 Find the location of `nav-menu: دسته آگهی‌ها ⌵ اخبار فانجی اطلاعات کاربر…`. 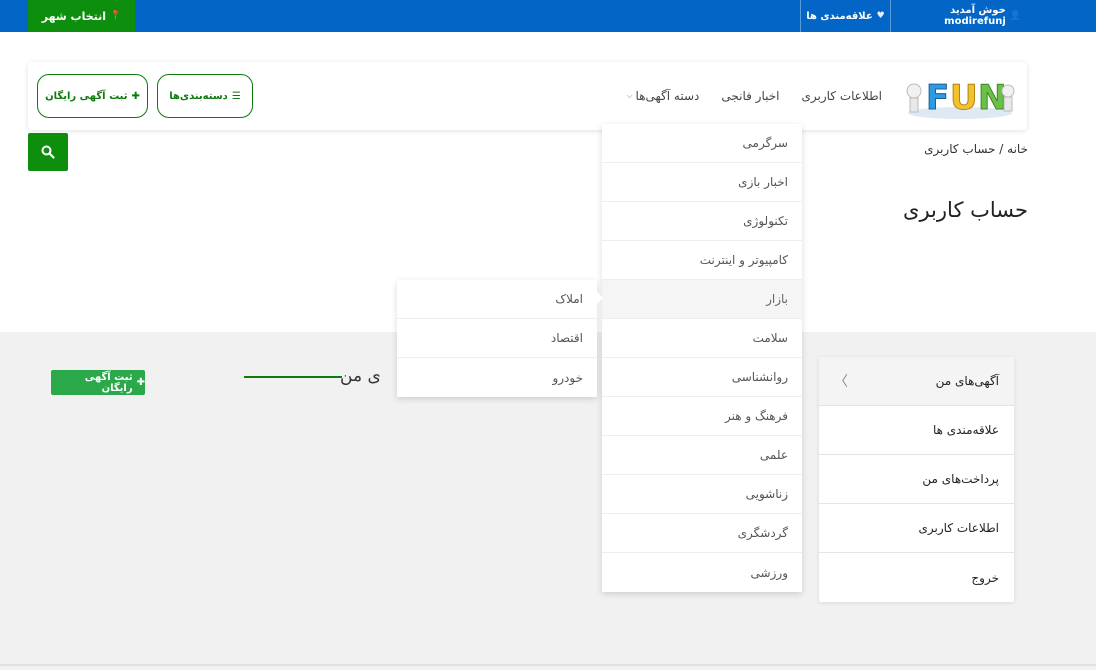

nav-menu: دسته آگهی‌ها ⌵ اخبار فانجی اطلاعات کاربر… is located at coordinates (754, 96).